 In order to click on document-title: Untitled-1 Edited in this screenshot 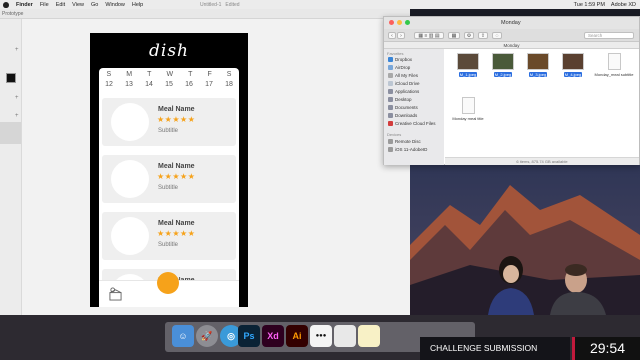, I will do `click(220, 4)`.